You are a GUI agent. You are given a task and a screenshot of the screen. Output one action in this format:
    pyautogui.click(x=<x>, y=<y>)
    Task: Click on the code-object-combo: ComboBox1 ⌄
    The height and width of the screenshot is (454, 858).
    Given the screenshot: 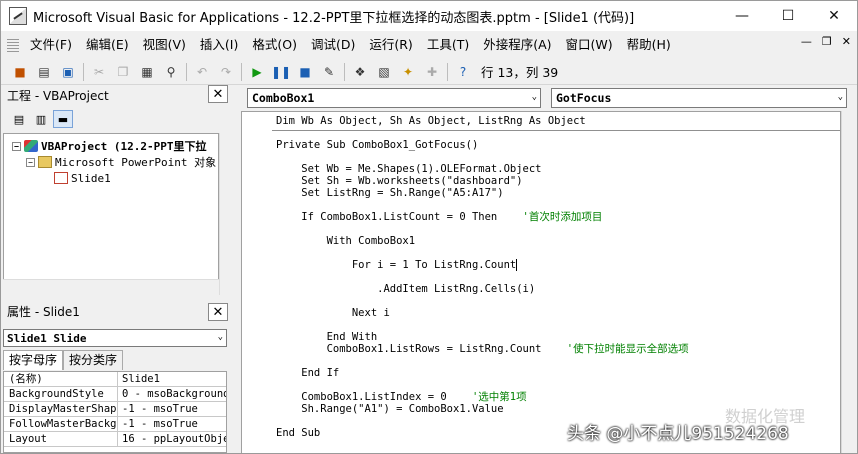 What is the action you would take?
    pyautogui.click(x=394, y=98)
    